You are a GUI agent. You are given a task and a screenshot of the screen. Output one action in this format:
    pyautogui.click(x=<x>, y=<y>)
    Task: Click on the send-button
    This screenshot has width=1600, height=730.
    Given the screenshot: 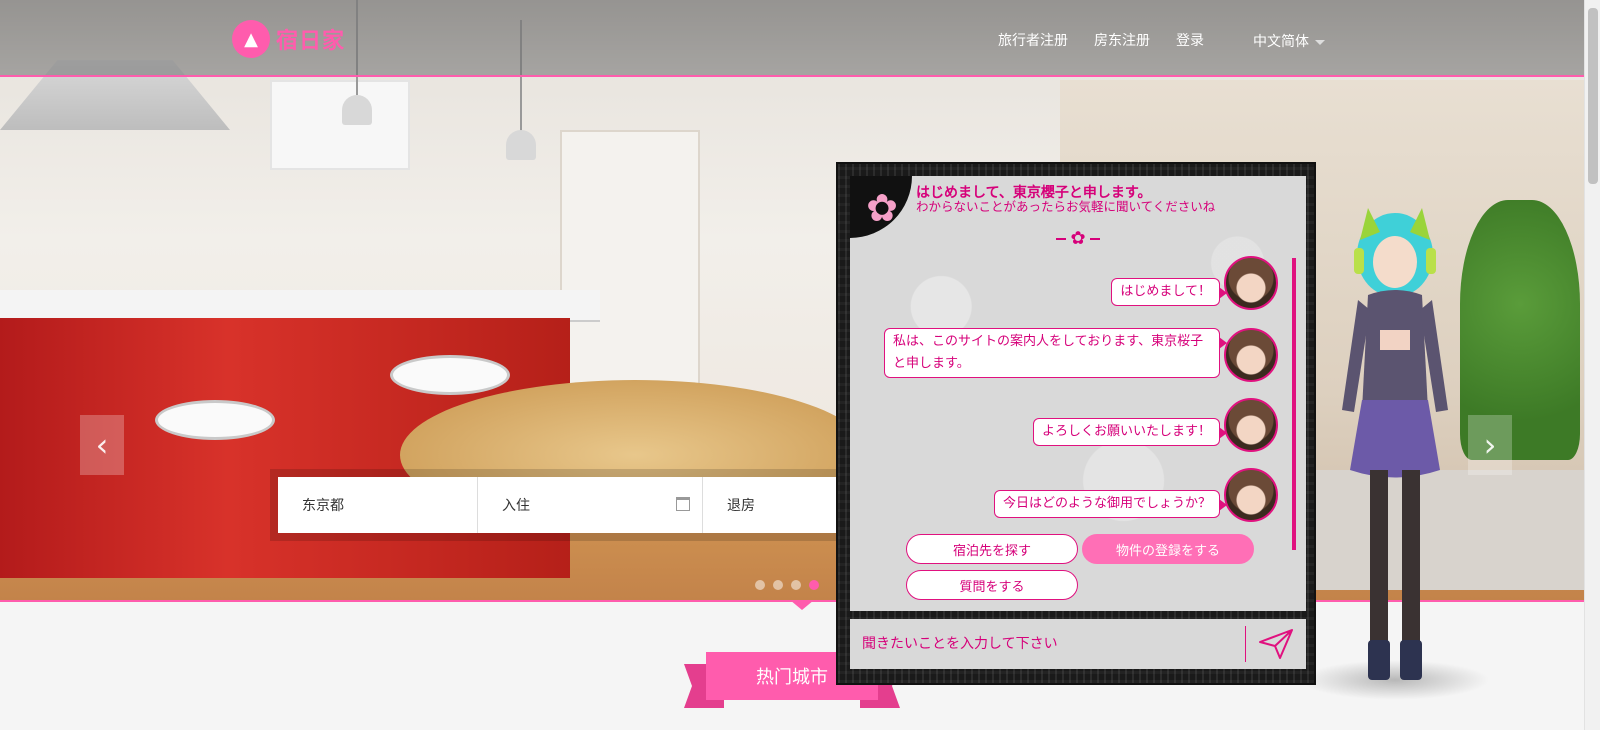 What is the action you would take?
    pyautogui.click(x=1276, y=644)
    